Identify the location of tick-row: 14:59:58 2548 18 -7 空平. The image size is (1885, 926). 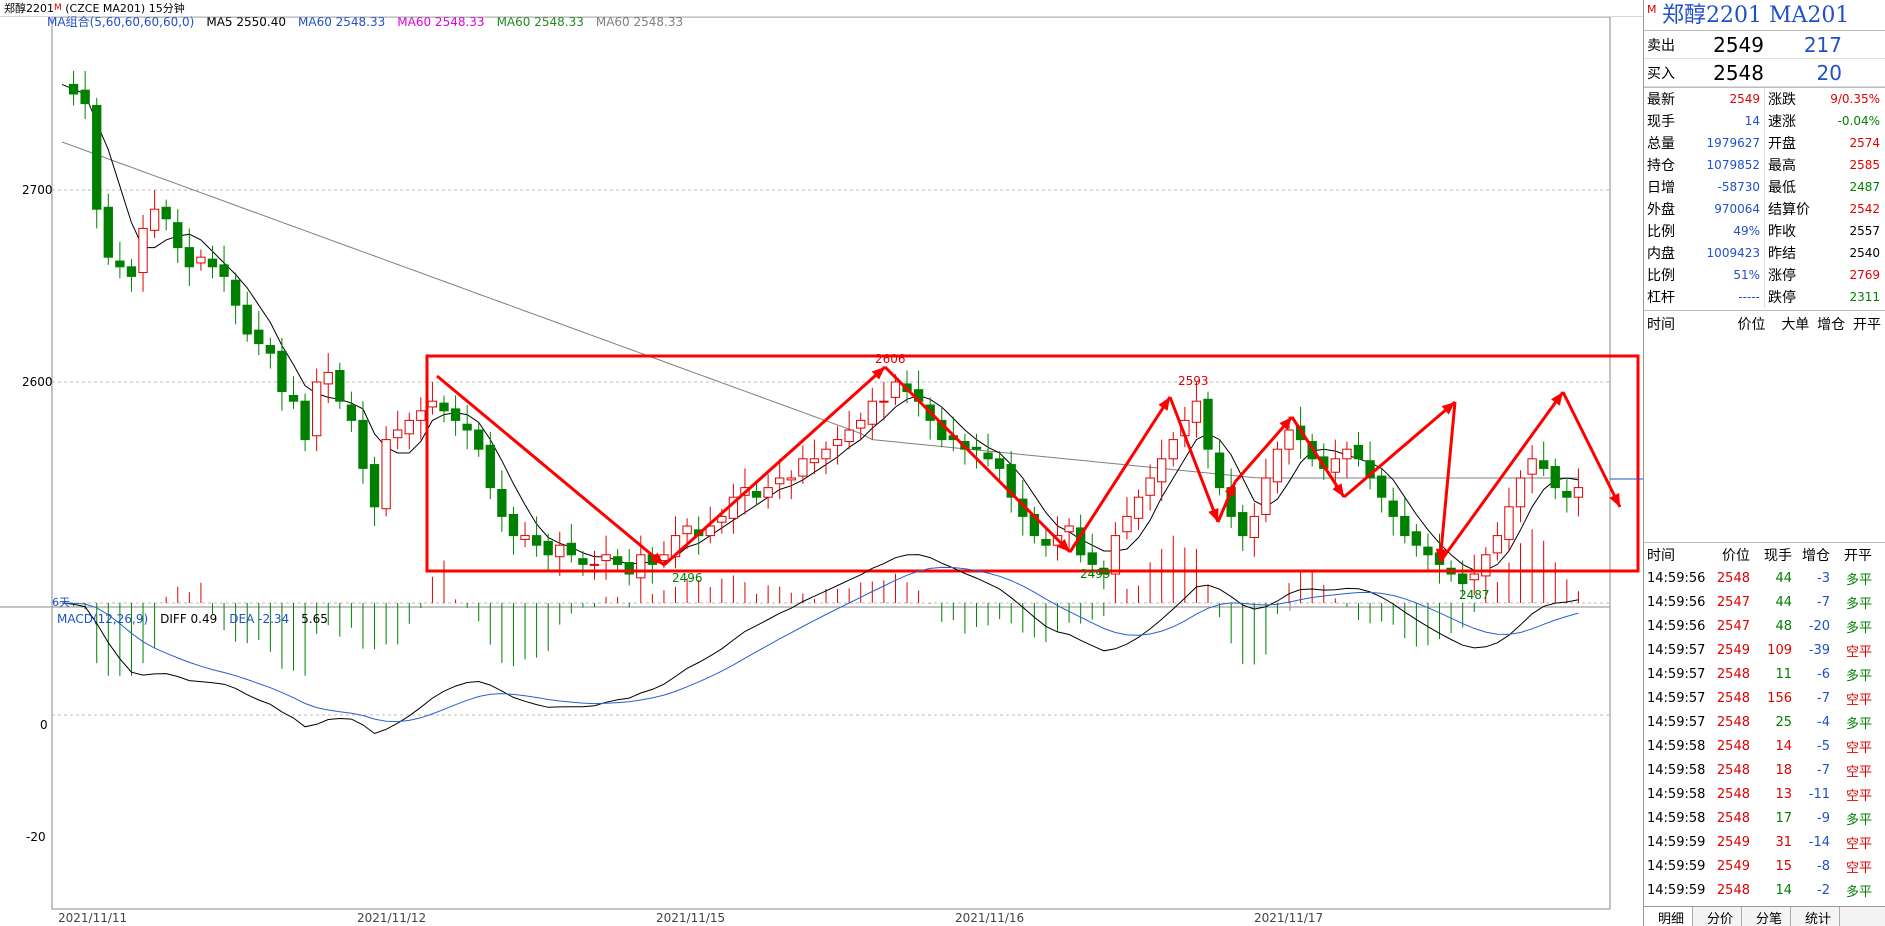
(1764, 770).